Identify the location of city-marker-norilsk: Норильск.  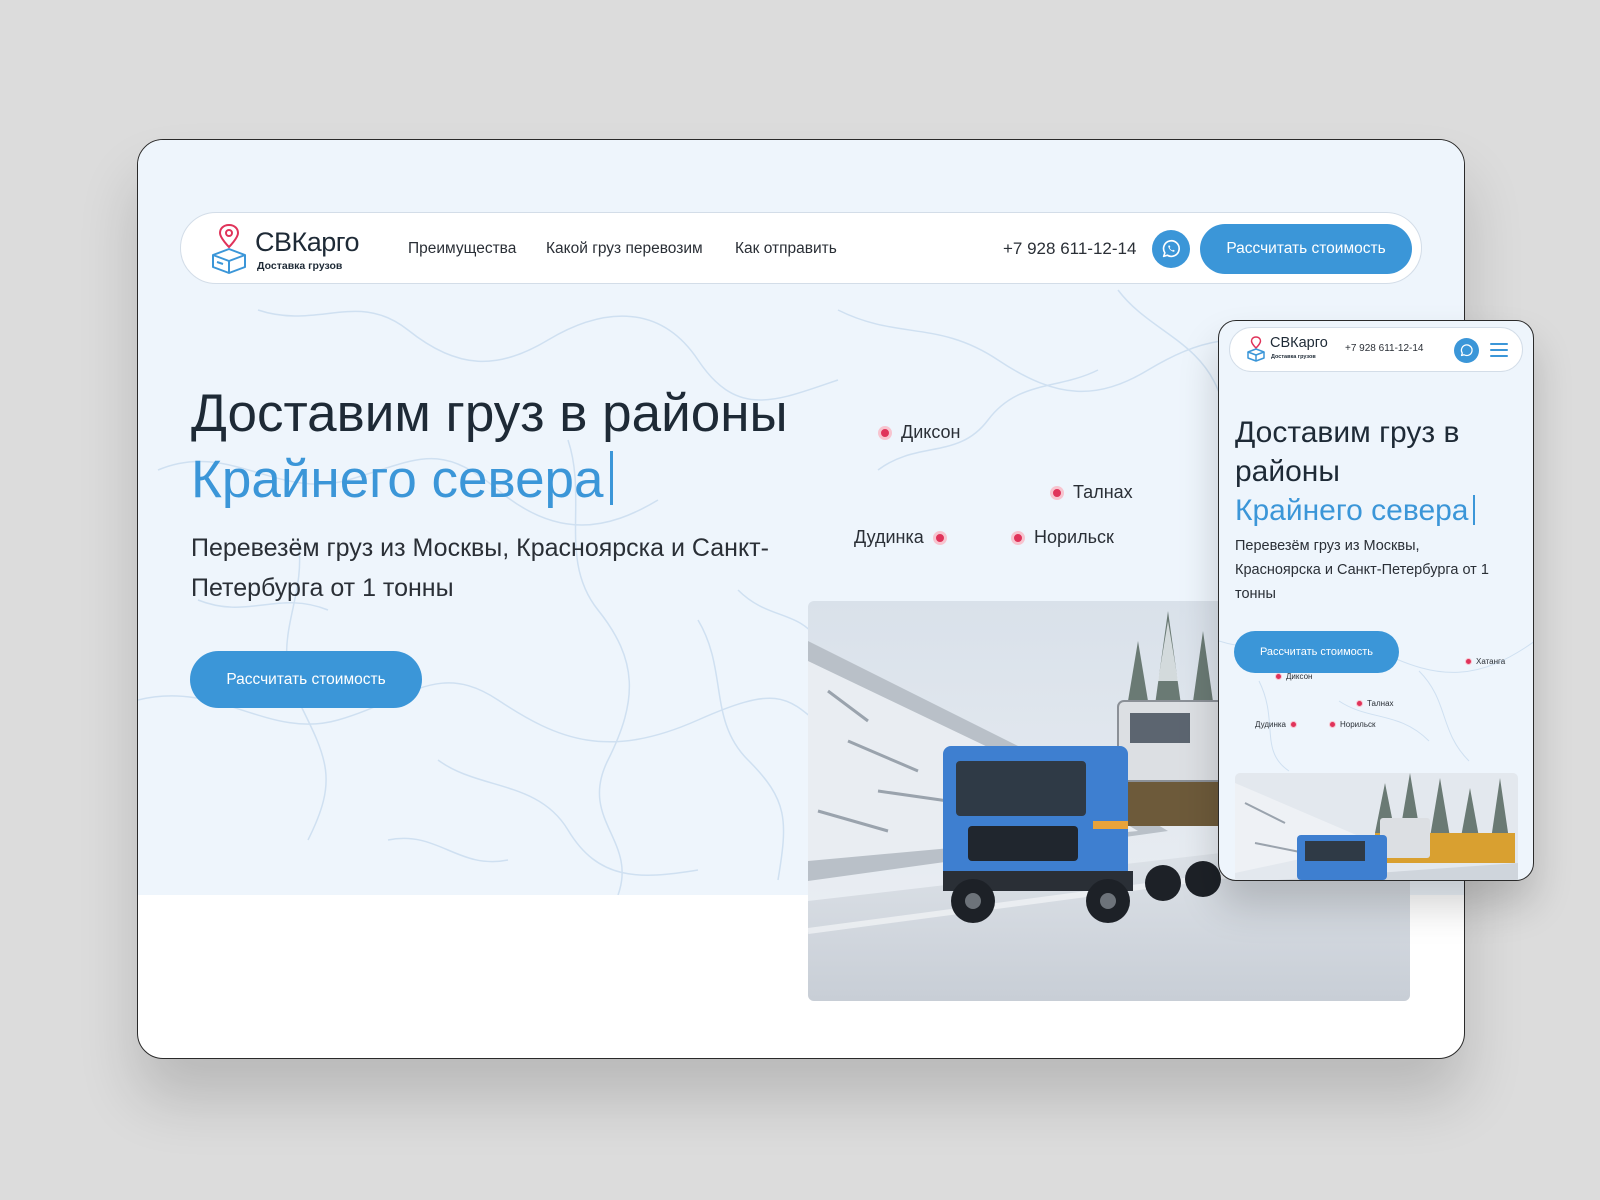
(1062, 537).